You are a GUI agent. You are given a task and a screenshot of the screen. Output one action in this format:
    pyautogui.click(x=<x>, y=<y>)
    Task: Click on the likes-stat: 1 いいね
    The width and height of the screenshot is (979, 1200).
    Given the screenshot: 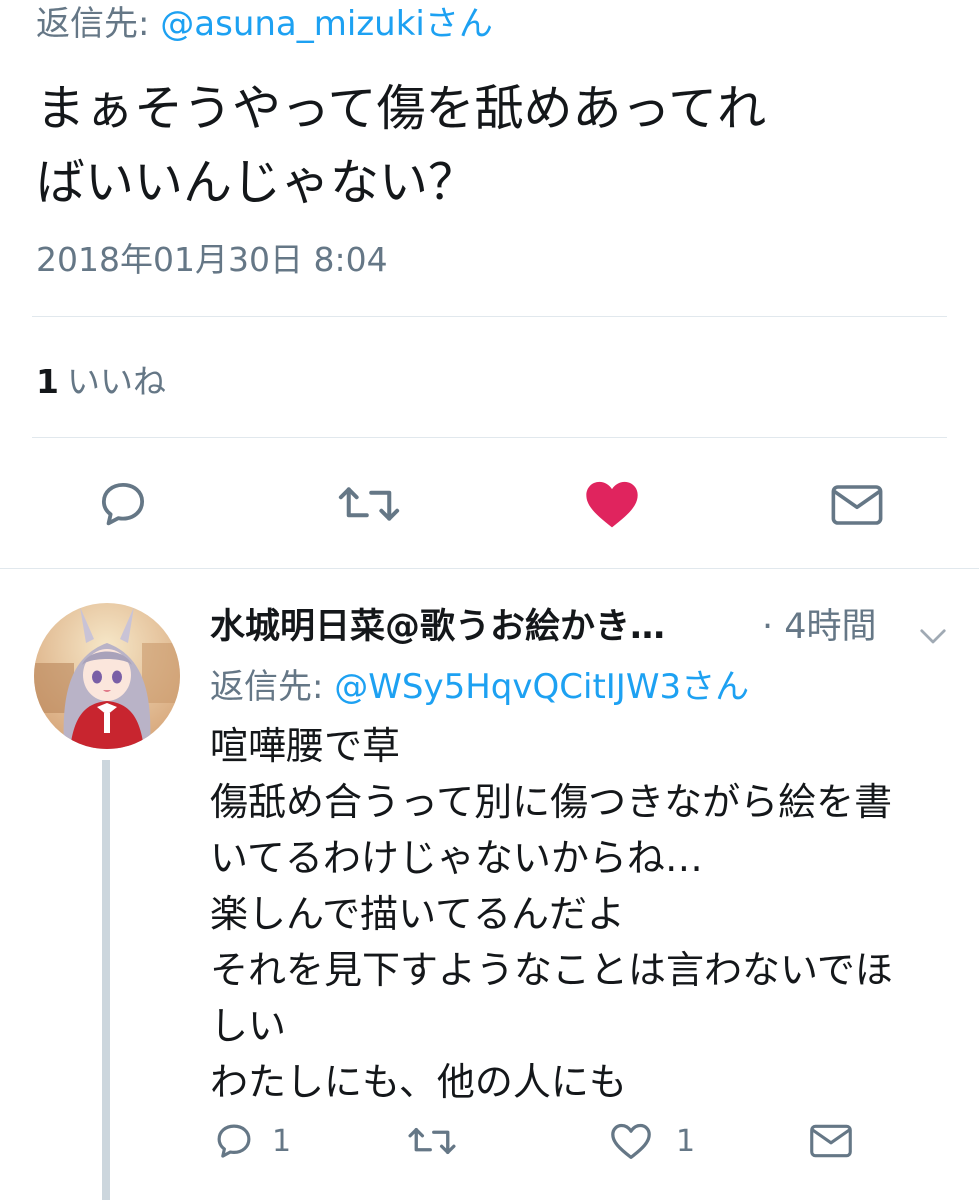 What is the action you would take?
    pyautogui.click(x=101, y=382)
    